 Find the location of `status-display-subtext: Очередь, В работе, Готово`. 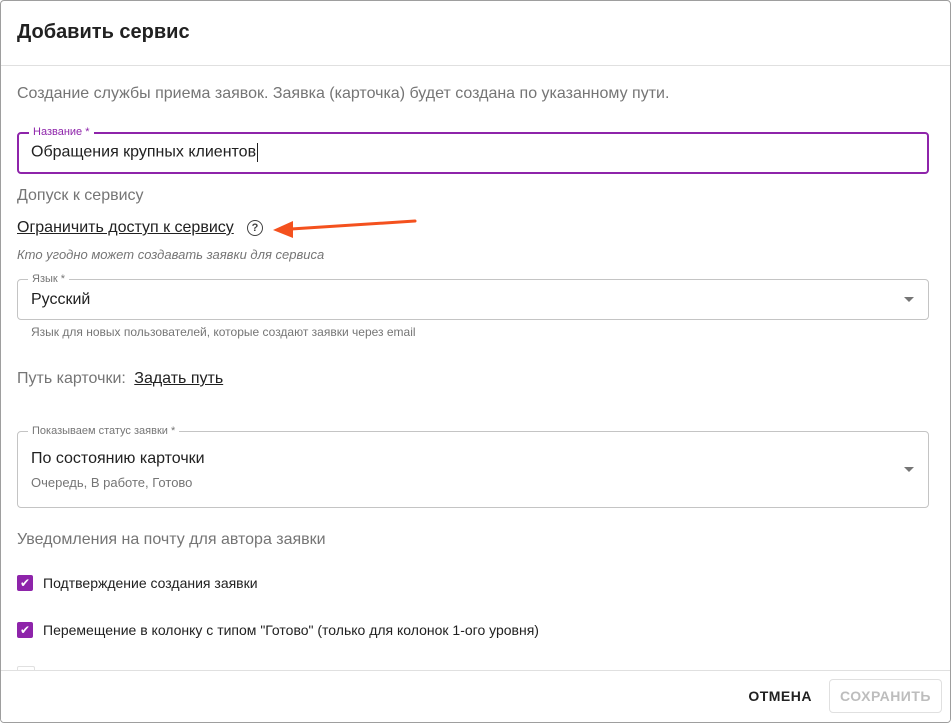

status-display-subtext: Очередь, В работе, Готово is located at coordinates (112, 482).